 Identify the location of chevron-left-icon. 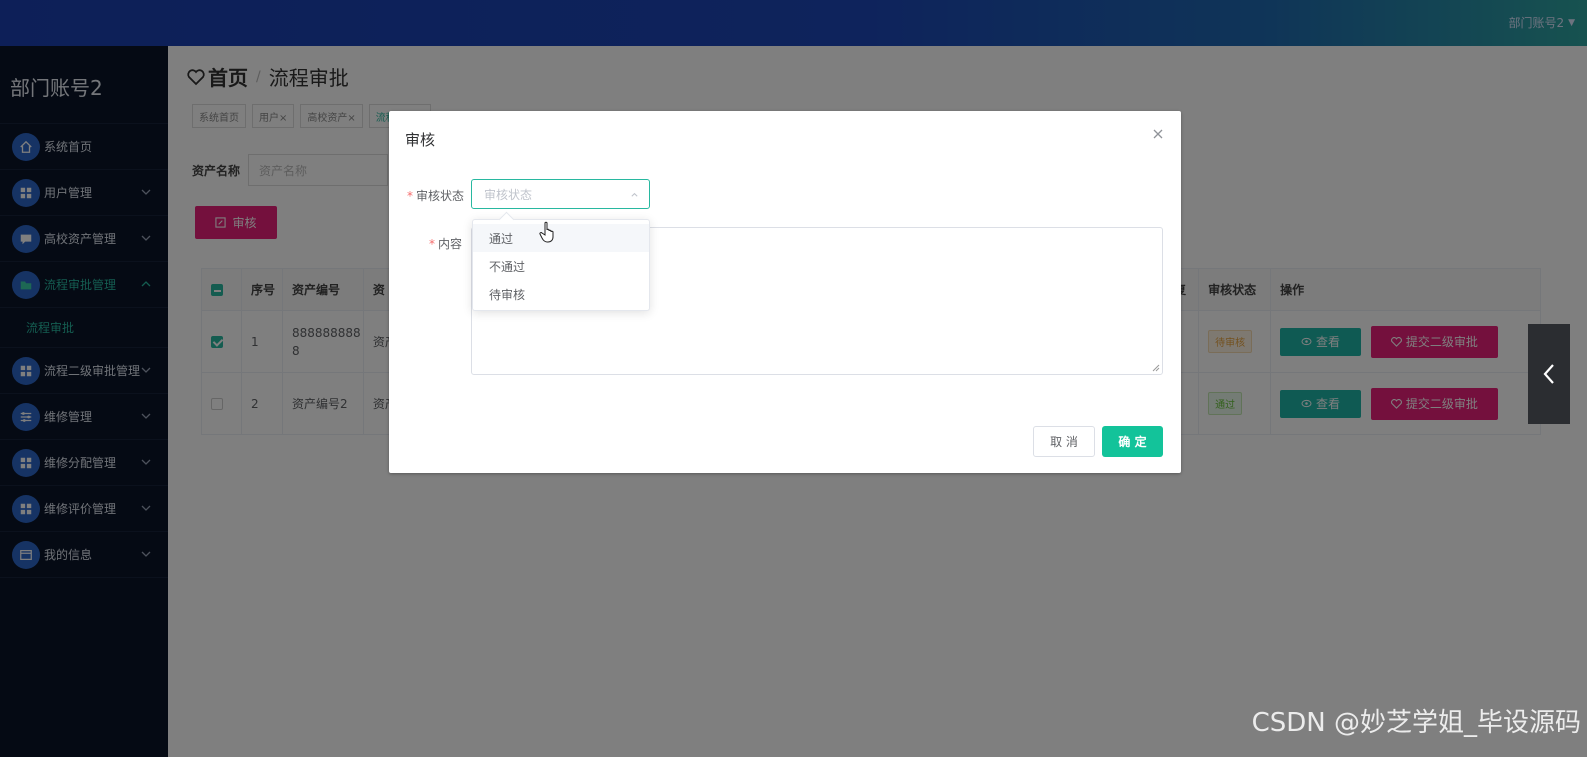
(1548, 374).